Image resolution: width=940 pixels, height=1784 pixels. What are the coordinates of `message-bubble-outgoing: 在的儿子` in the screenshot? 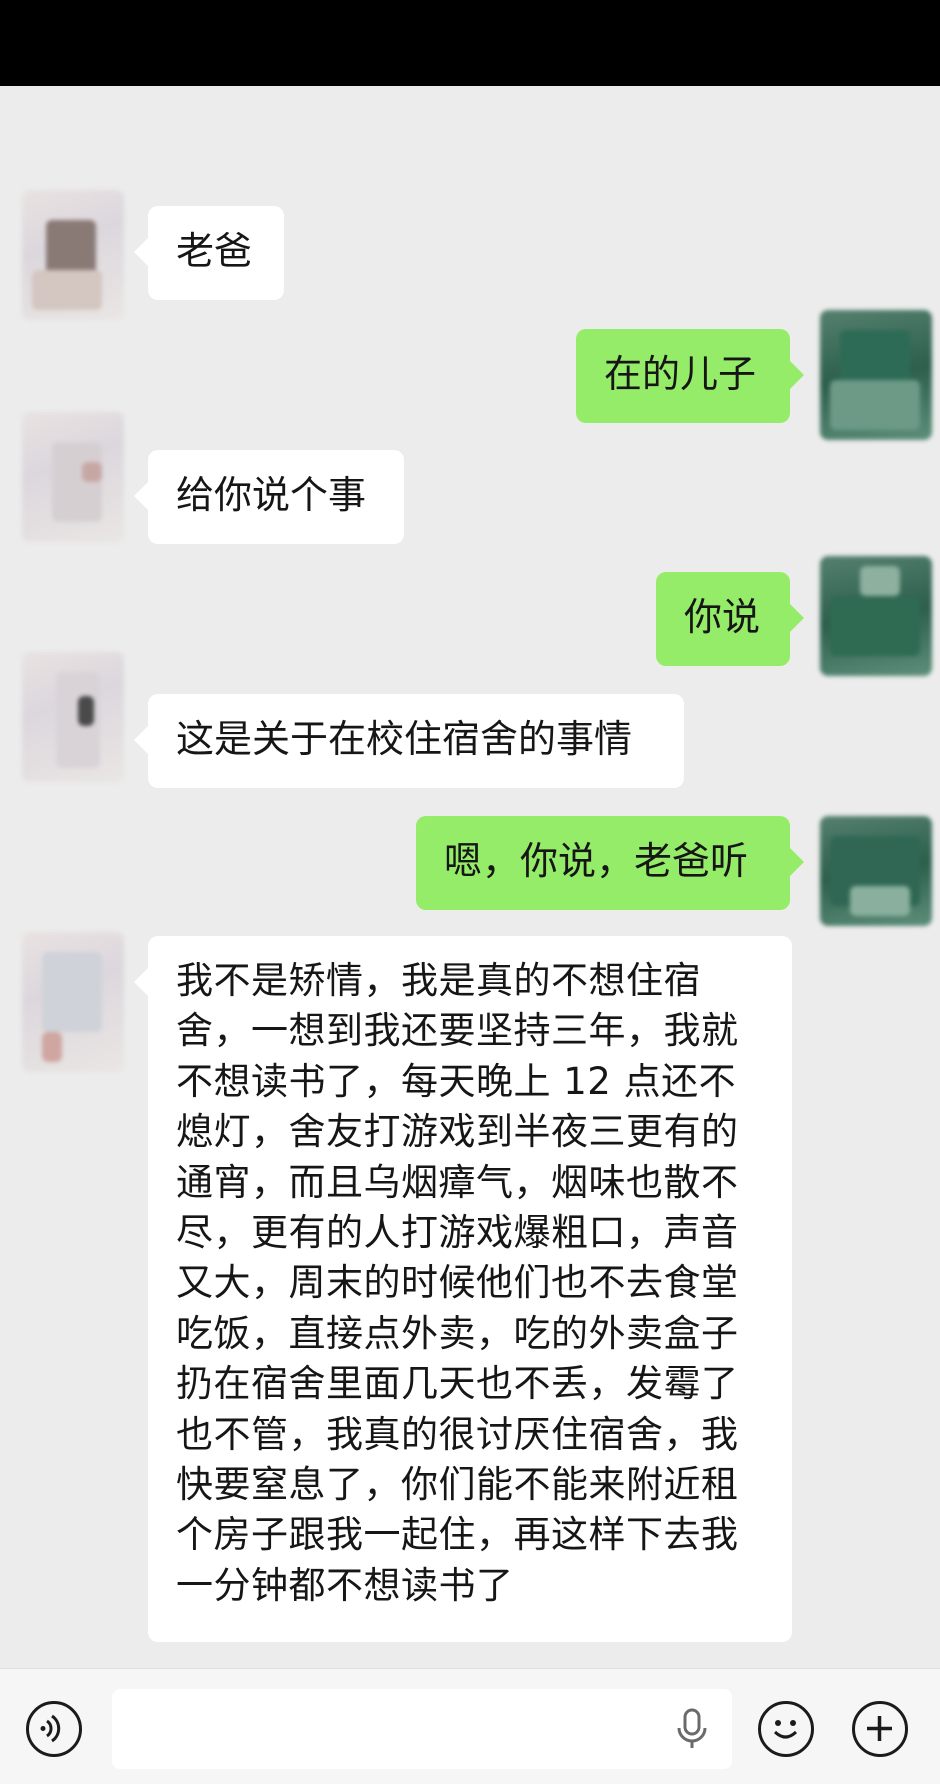 It's located at (690, 376).